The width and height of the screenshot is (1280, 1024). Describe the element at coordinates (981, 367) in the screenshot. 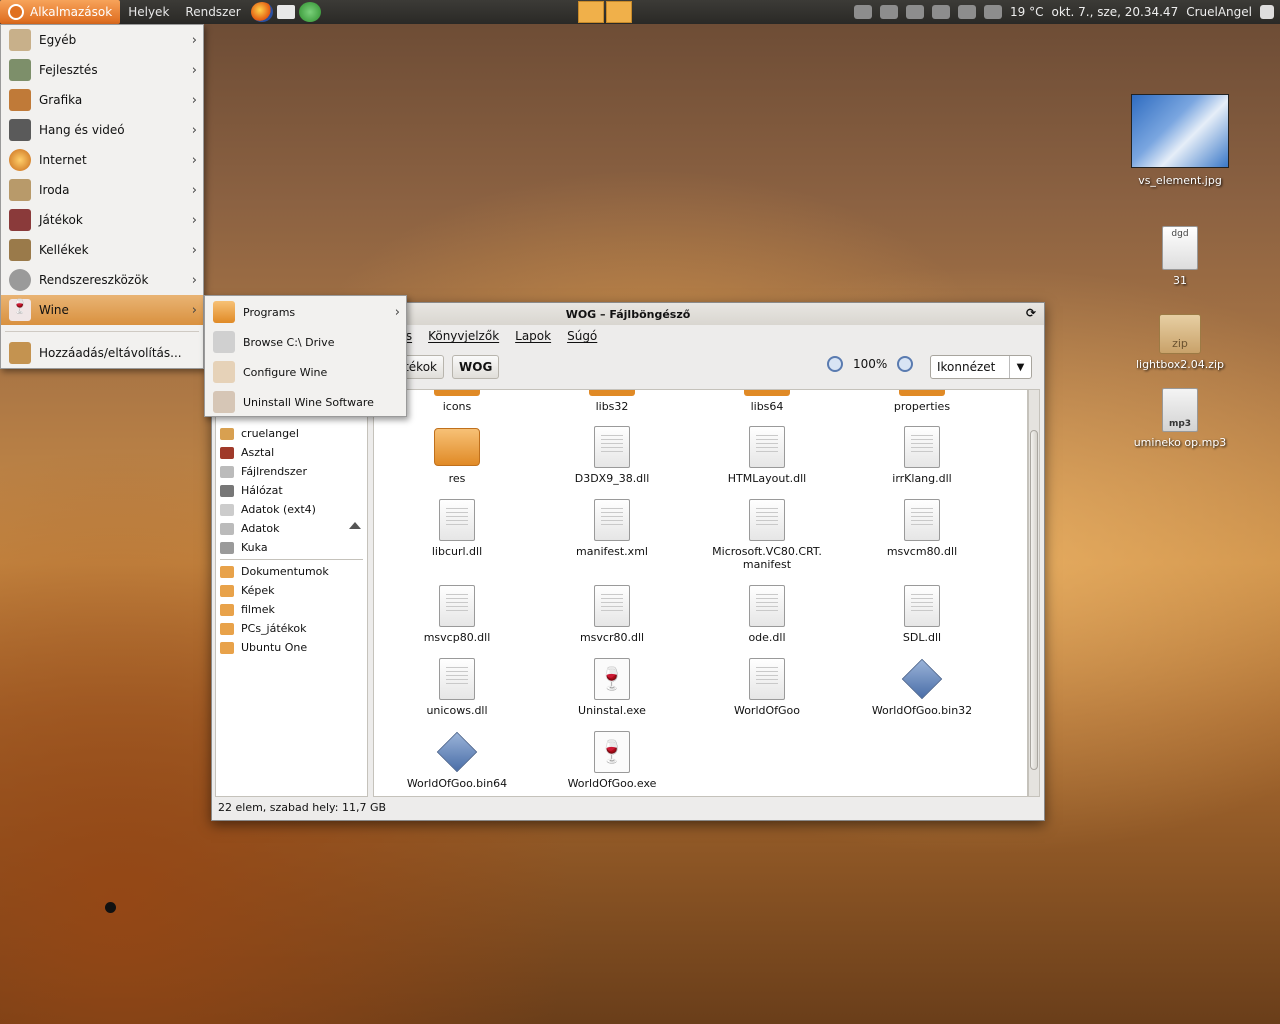

I see `view-mode-select: Ikonnézet ▼` at that location.